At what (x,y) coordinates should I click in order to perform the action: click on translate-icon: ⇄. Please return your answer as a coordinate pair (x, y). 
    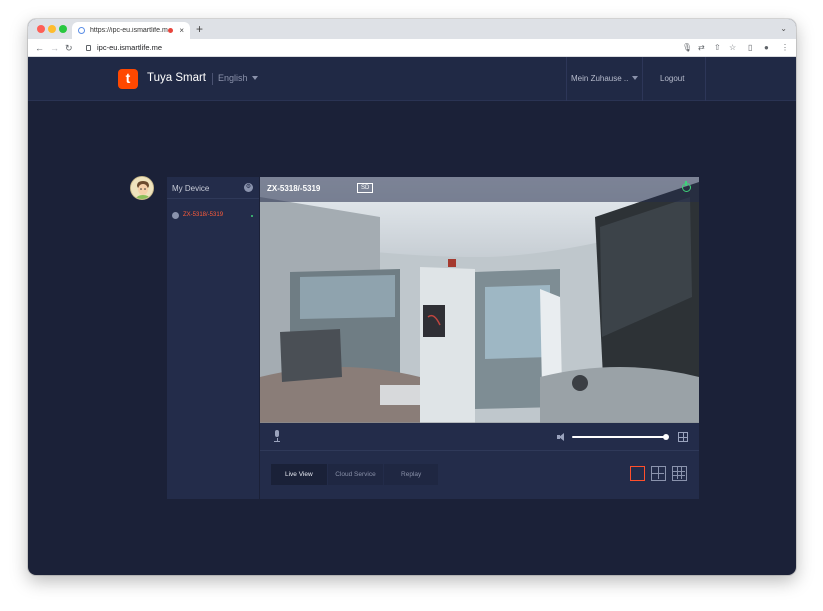
    Looking at the image, I should click on (701, 48).